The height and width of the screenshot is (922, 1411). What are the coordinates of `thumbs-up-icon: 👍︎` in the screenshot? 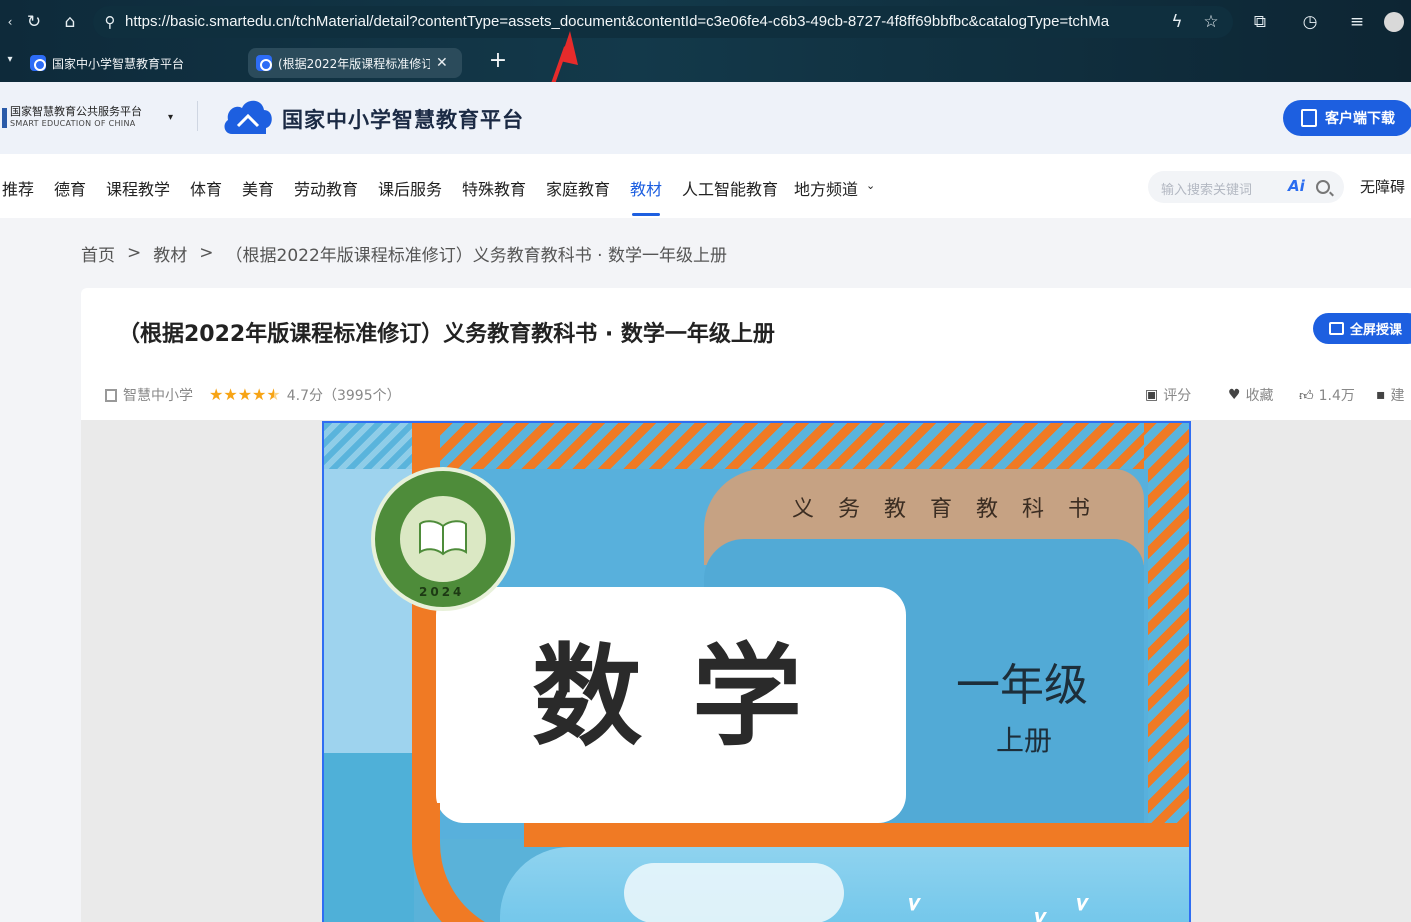 It's located at (1306, 395).